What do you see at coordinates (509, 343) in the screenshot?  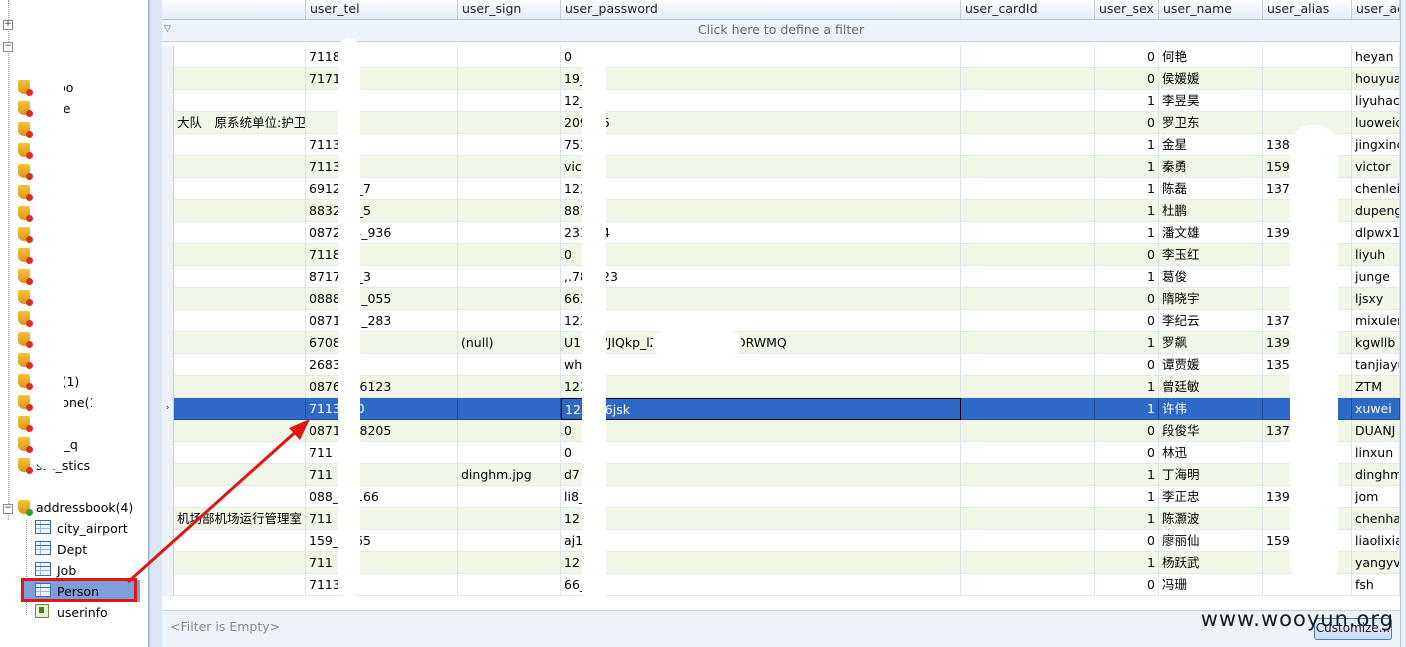 I see `cell-sign: (null)` at bounding box center [509, 343].